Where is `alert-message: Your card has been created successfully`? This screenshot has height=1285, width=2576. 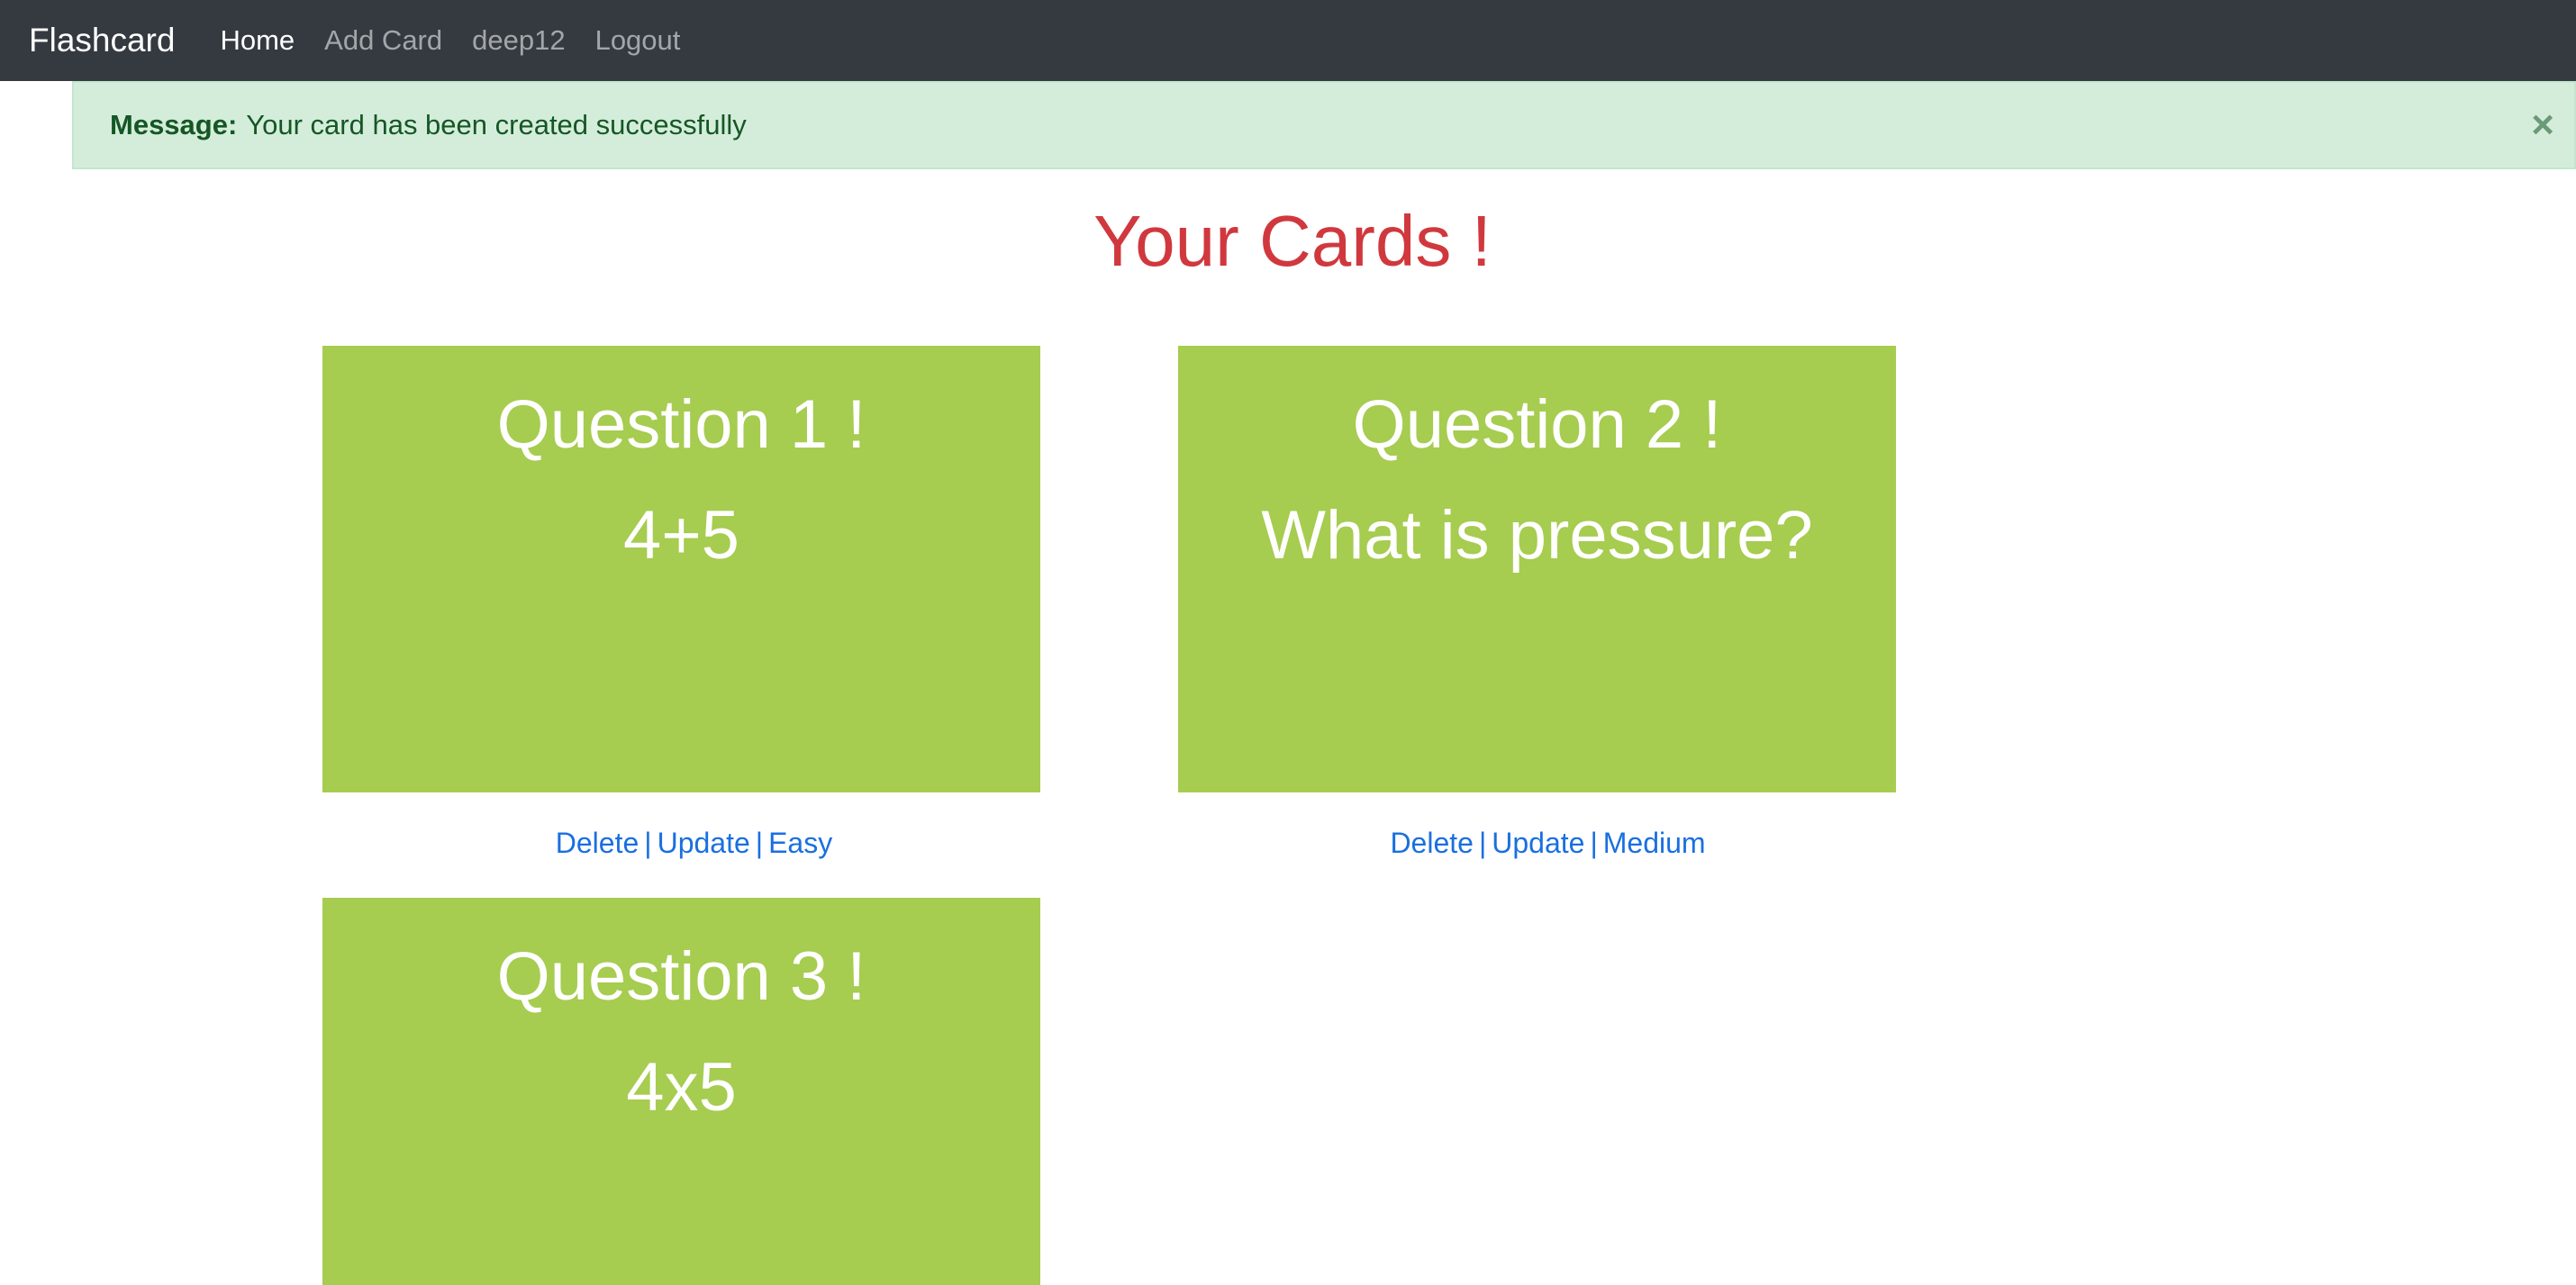
alert-message: Your card has been created successfully is located at coordinates (496, 125).